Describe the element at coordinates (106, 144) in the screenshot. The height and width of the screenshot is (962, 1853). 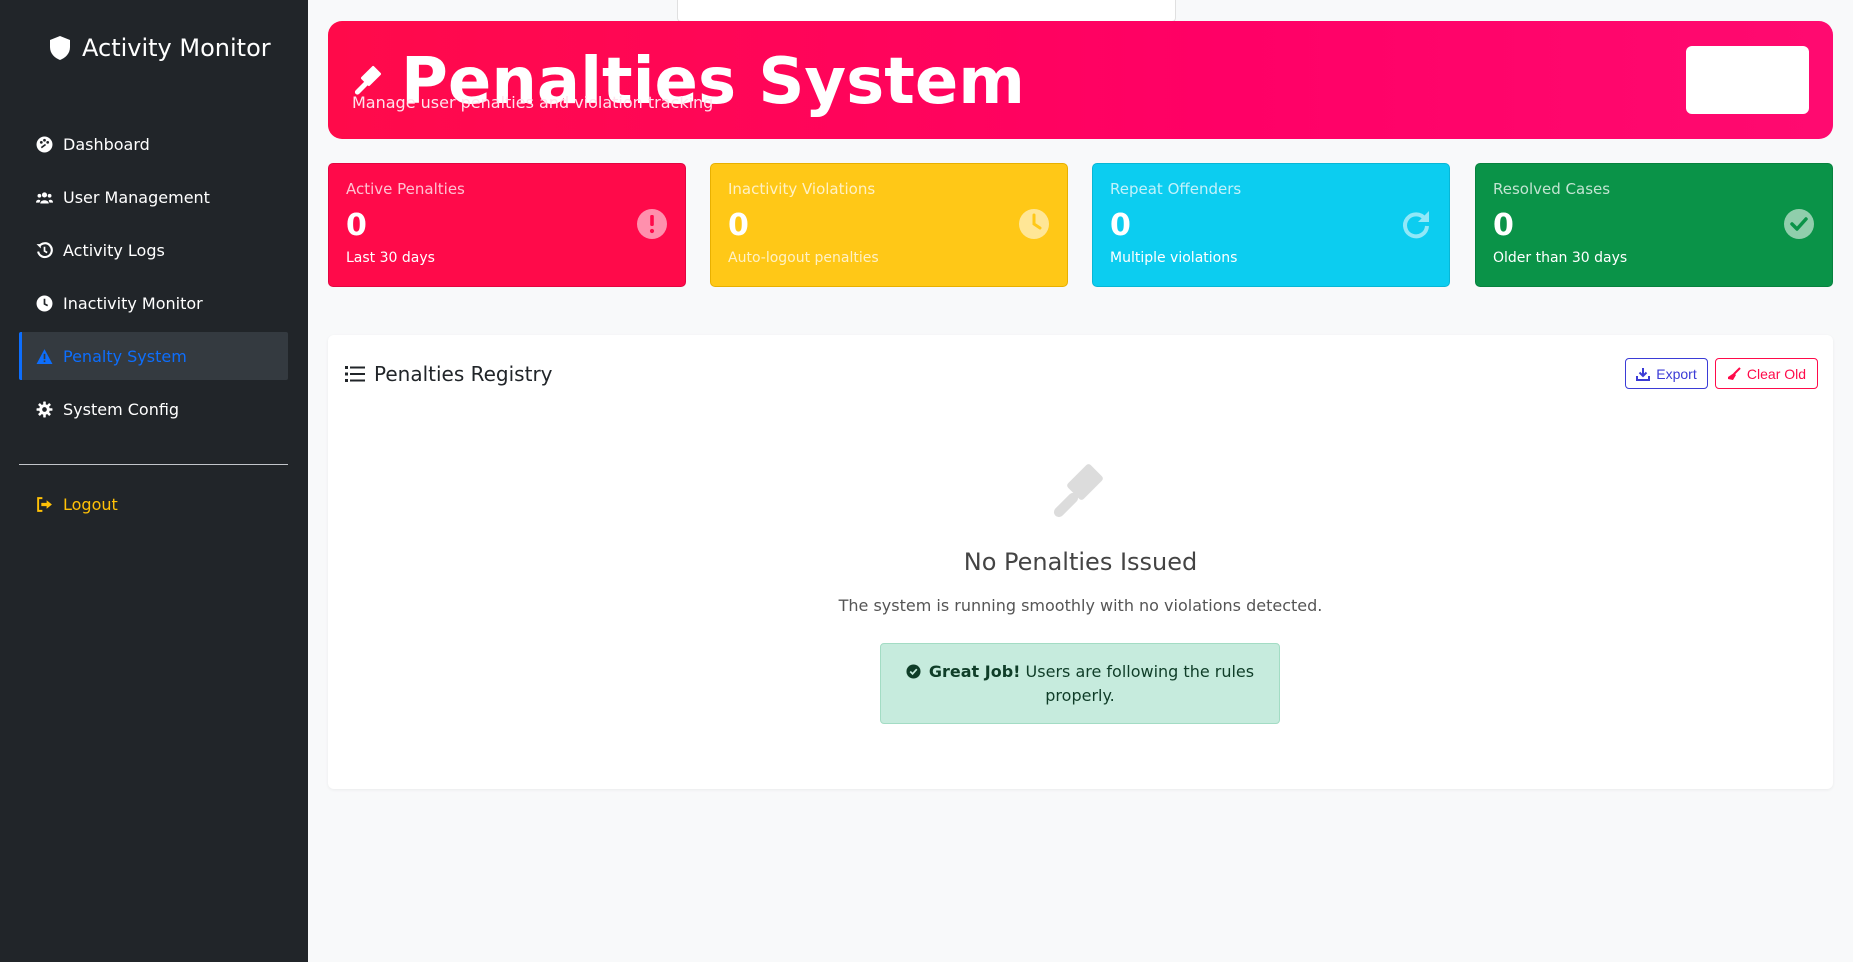
I see `sidebar-item-label: Dashboard` at that location.